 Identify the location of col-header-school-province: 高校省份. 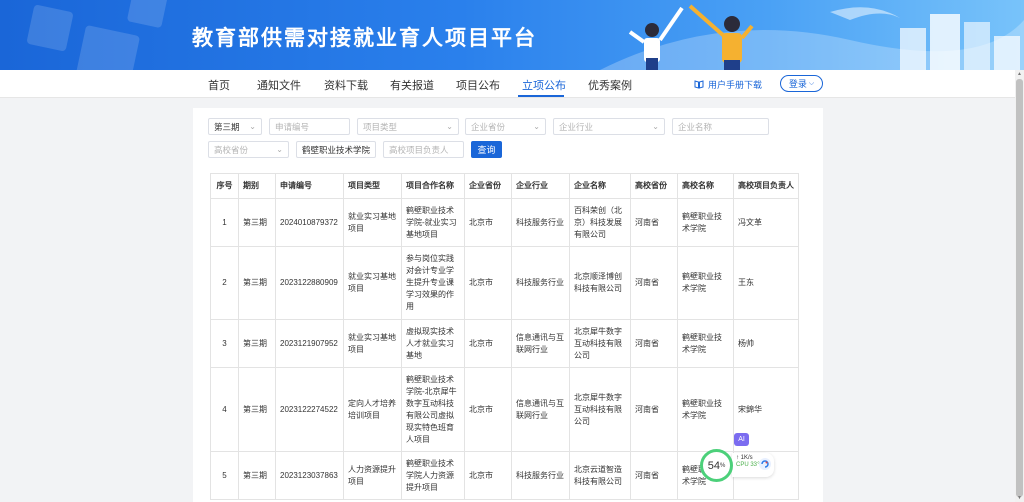
(654, 186).